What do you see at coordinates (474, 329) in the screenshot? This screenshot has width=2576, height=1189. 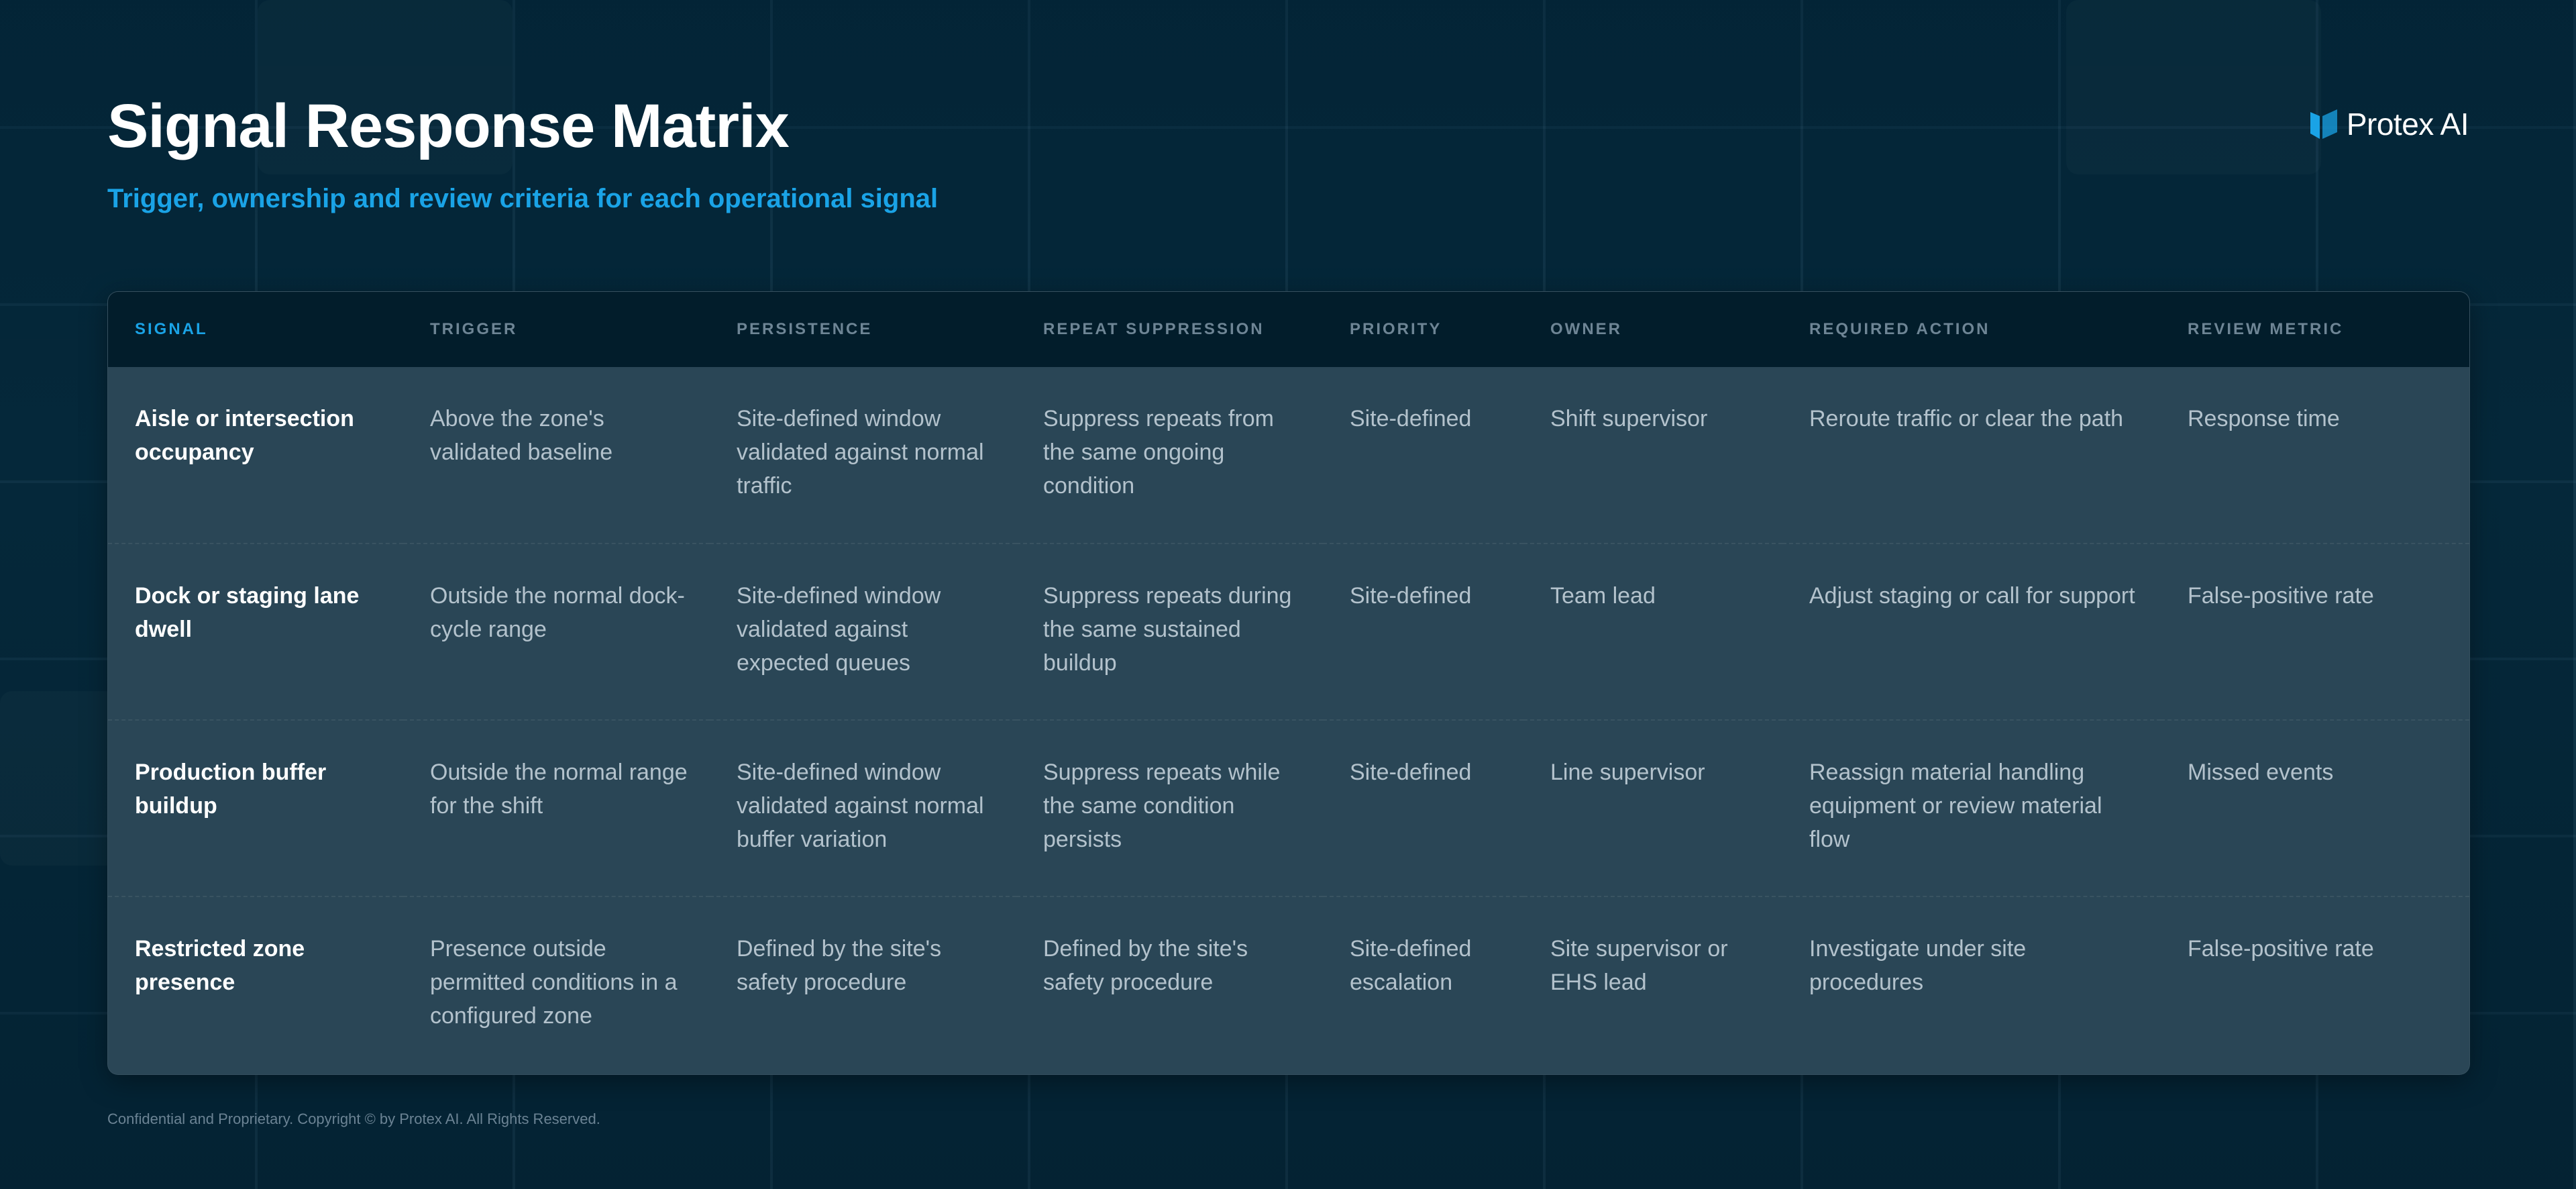 I see `column-header-trigger: TRIGGER` at bounding box center [474, 329].